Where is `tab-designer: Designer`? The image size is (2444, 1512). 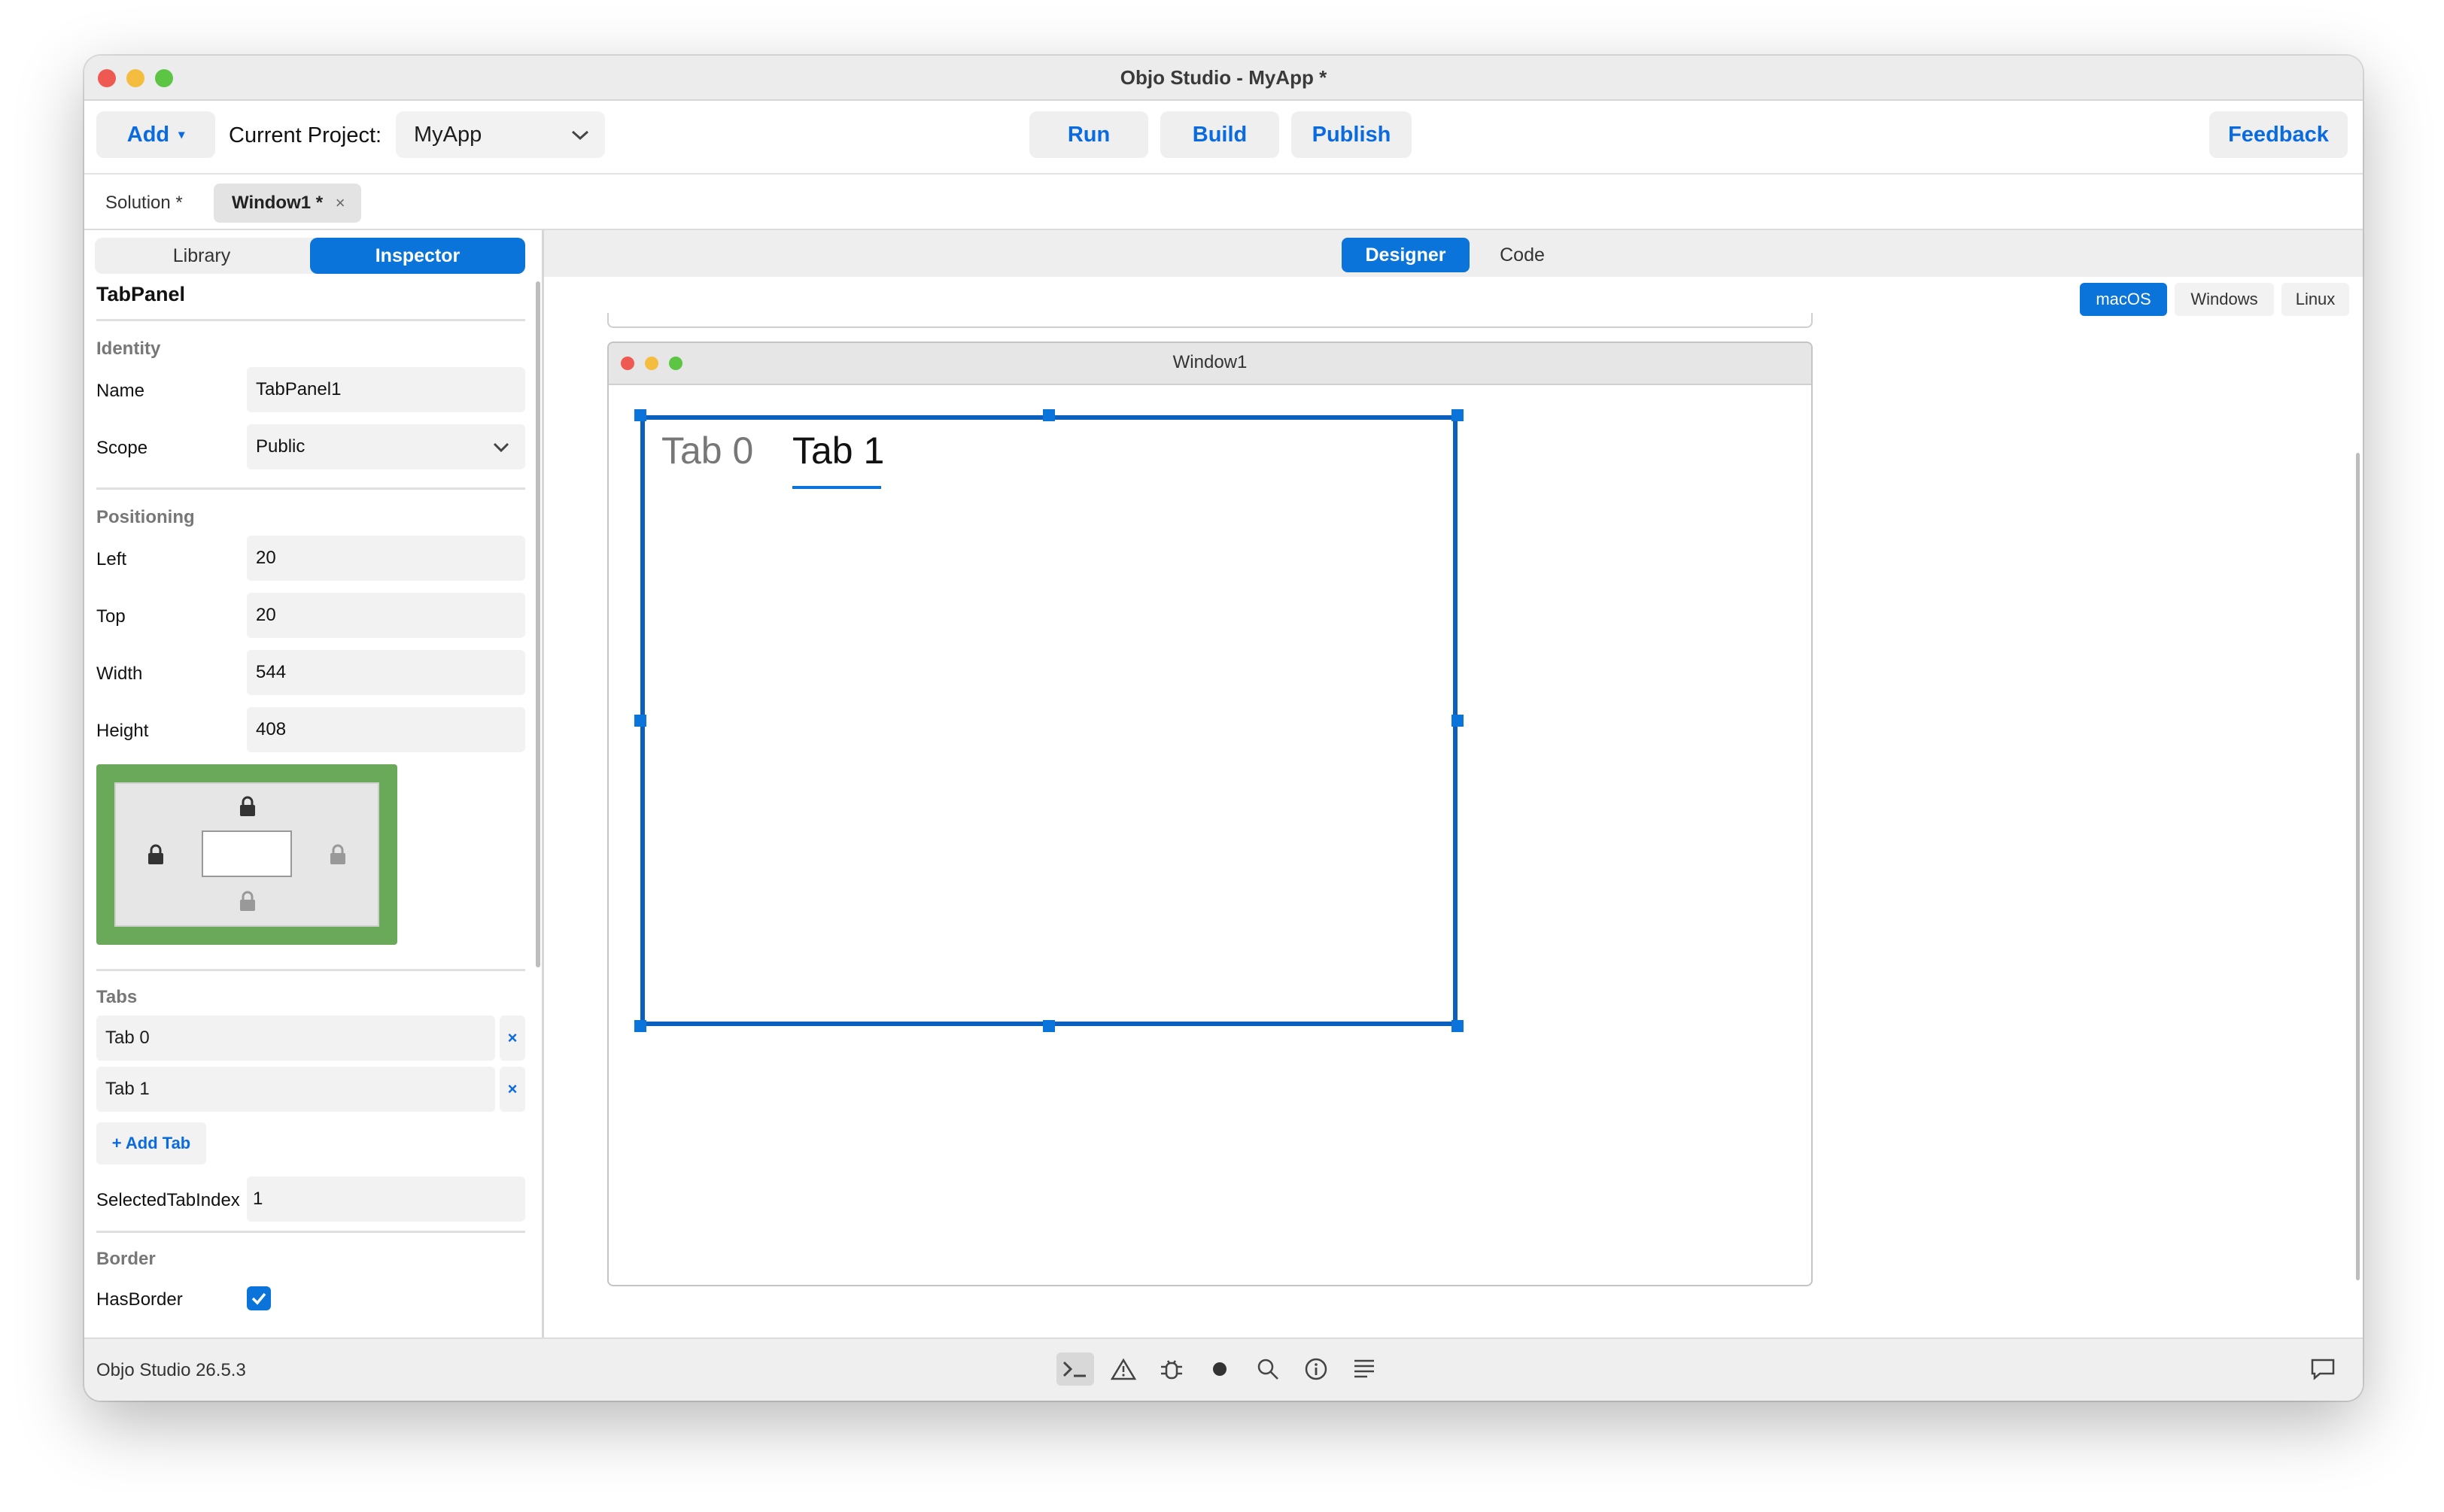
tab-designer: Designer is located at coordinates (1406, 255).